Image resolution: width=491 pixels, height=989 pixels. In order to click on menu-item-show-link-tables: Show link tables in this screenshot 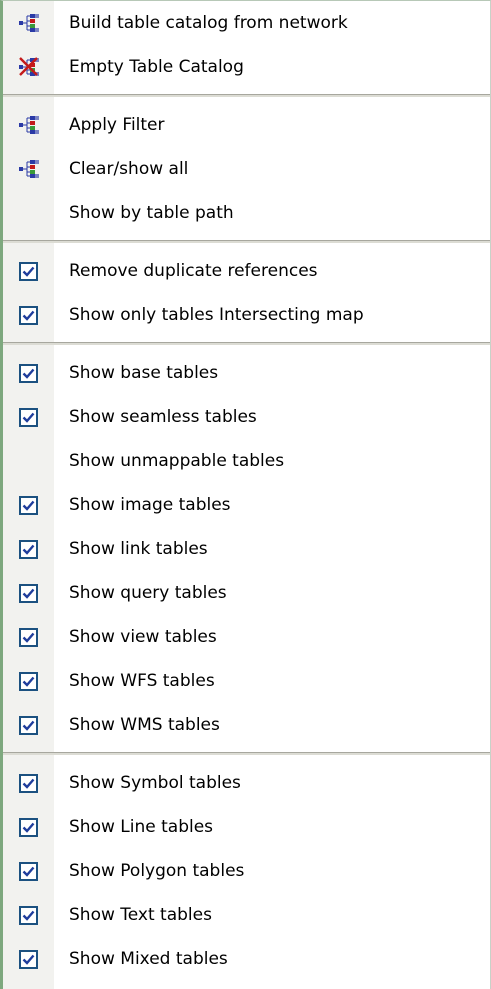, I will do `click(246, 549)`.